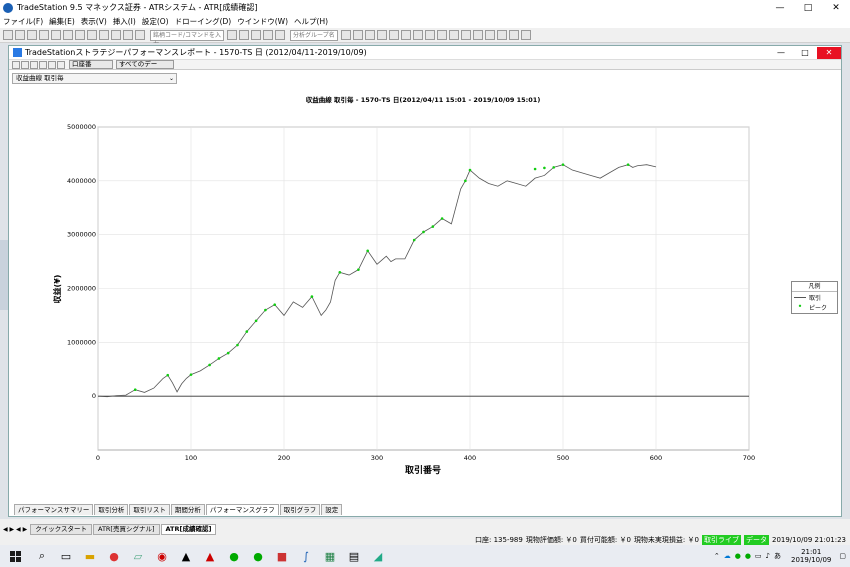 The image size is (850, 567). What do you see at coordinates (300, 509) in the screenshot?
I see `tab-trade-graph: 取引グラフ` at bounding box center [300, 509].